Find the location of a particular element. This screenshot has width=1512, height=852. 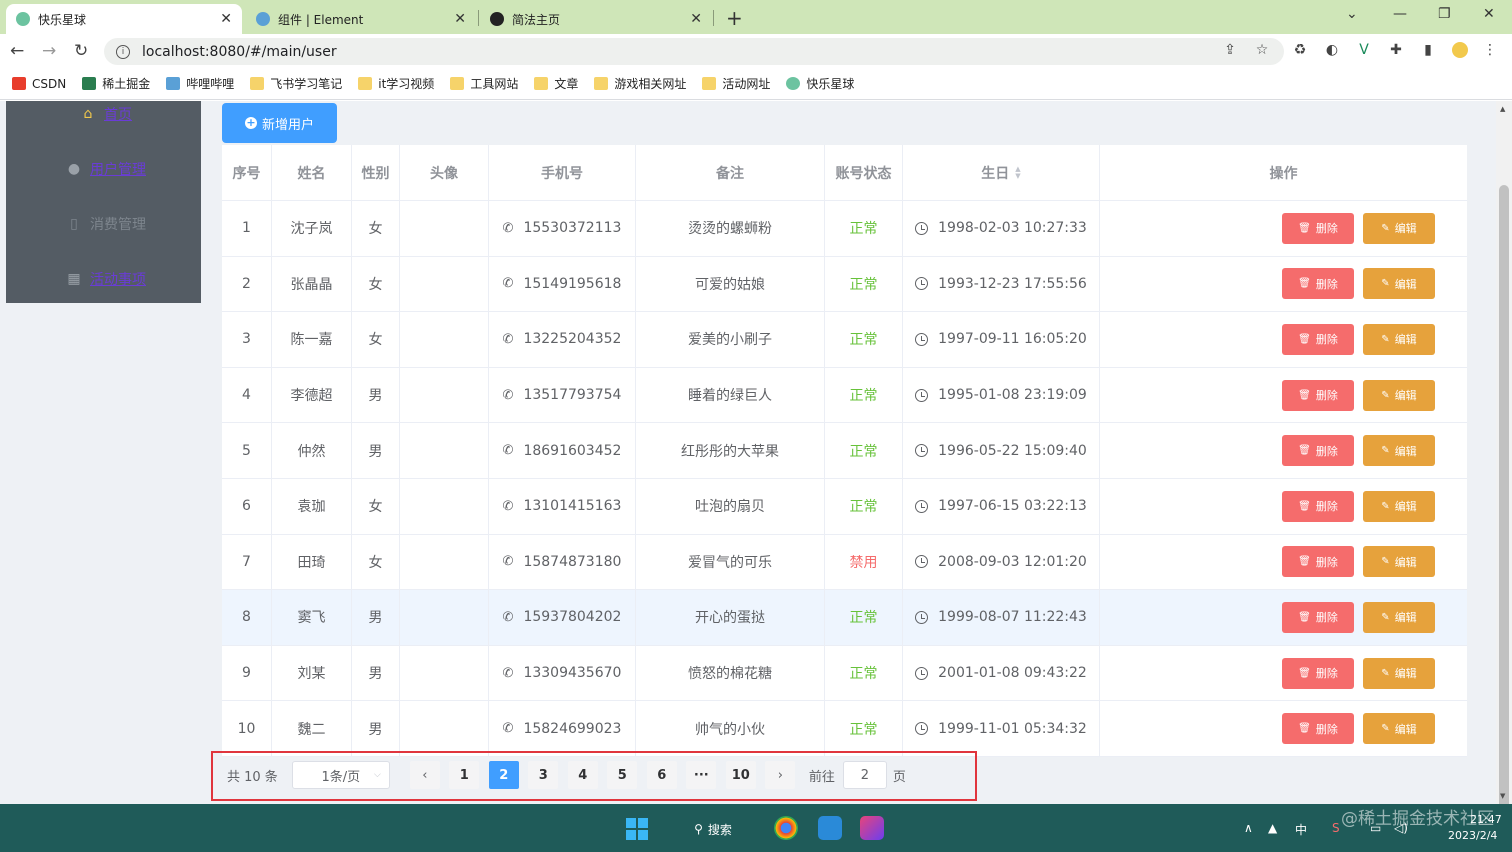

page-more: ··· is located at coordinates (701, 775).